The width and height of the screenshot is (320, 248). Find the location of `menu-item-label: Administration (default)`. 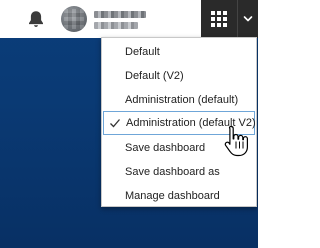

menu-item-label: Administration (default) is located at coordinates (182, 100).